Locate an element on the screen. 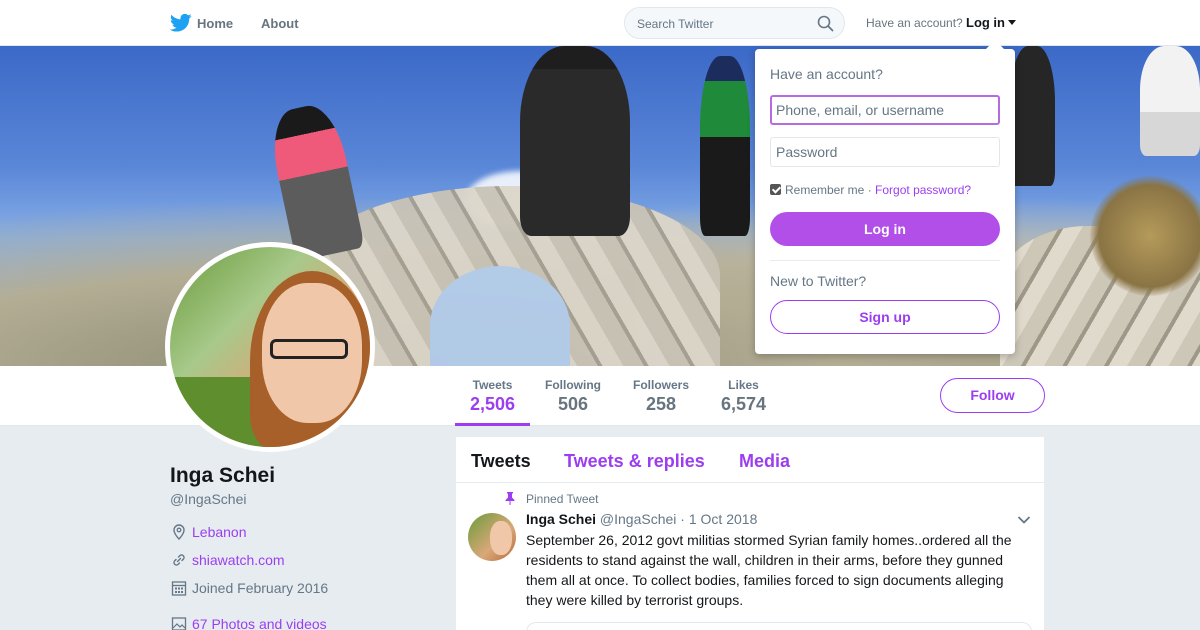 The image size is (1200, 630). profile-name: Inga Schei is located at coordinates (222, 476).